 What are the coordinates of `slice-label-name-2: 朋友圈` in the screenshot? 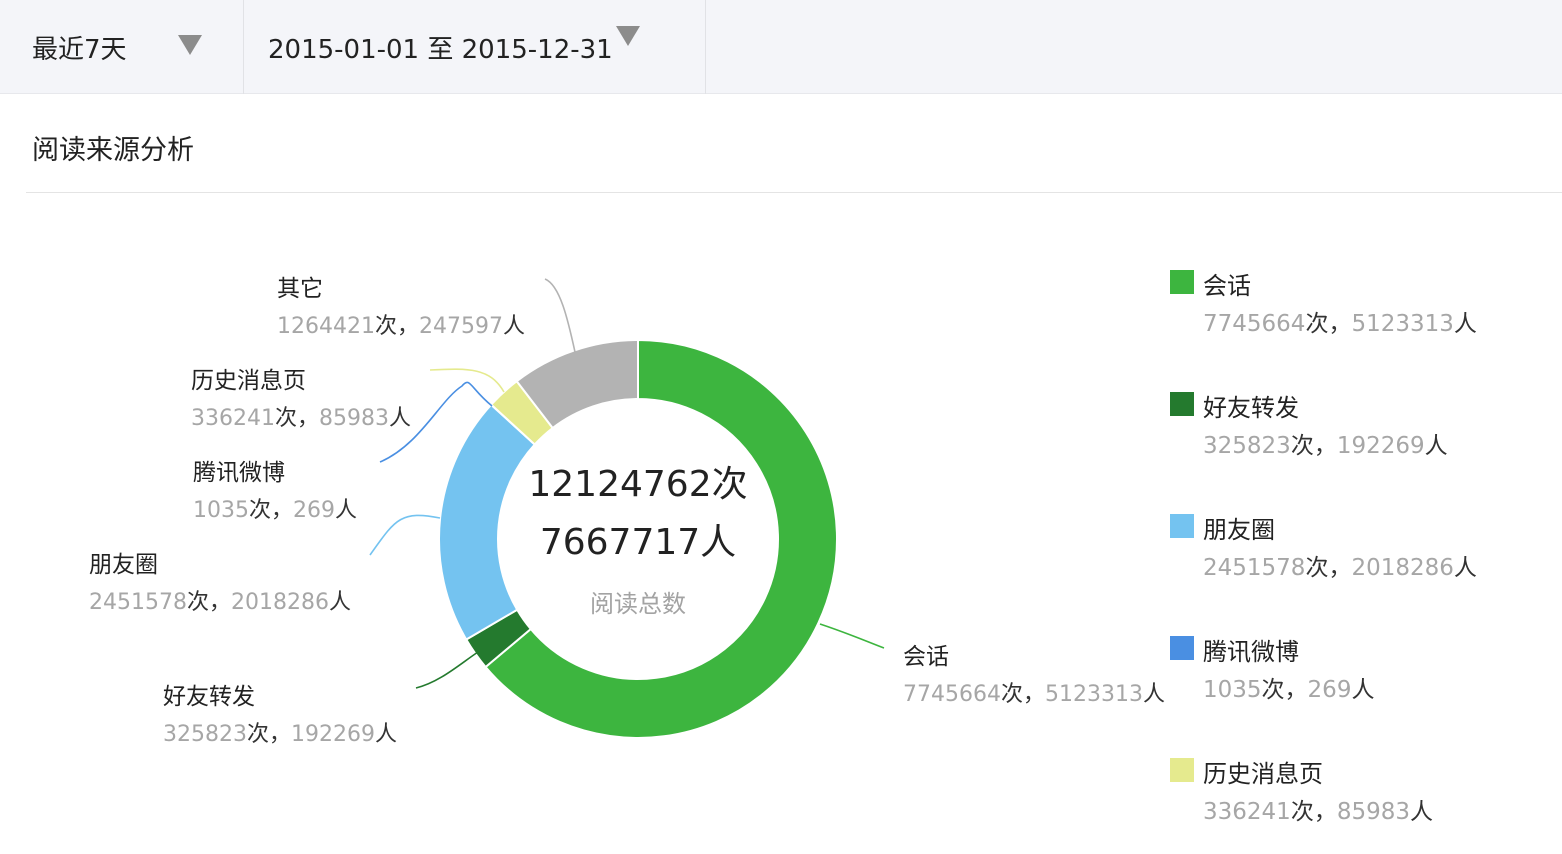 It's located at (123, 565).